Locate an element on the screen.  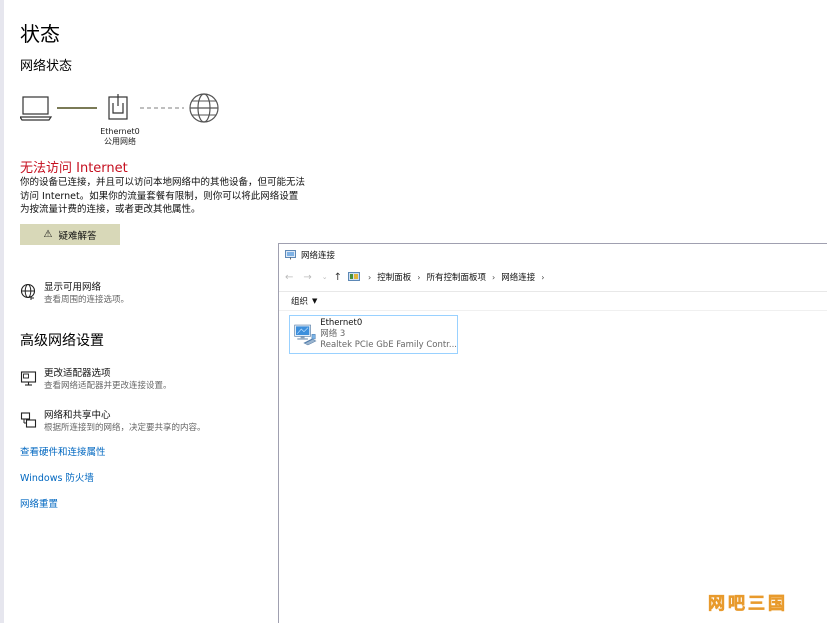
forward-arrow-icon: → is located at coordinates (307, 277).